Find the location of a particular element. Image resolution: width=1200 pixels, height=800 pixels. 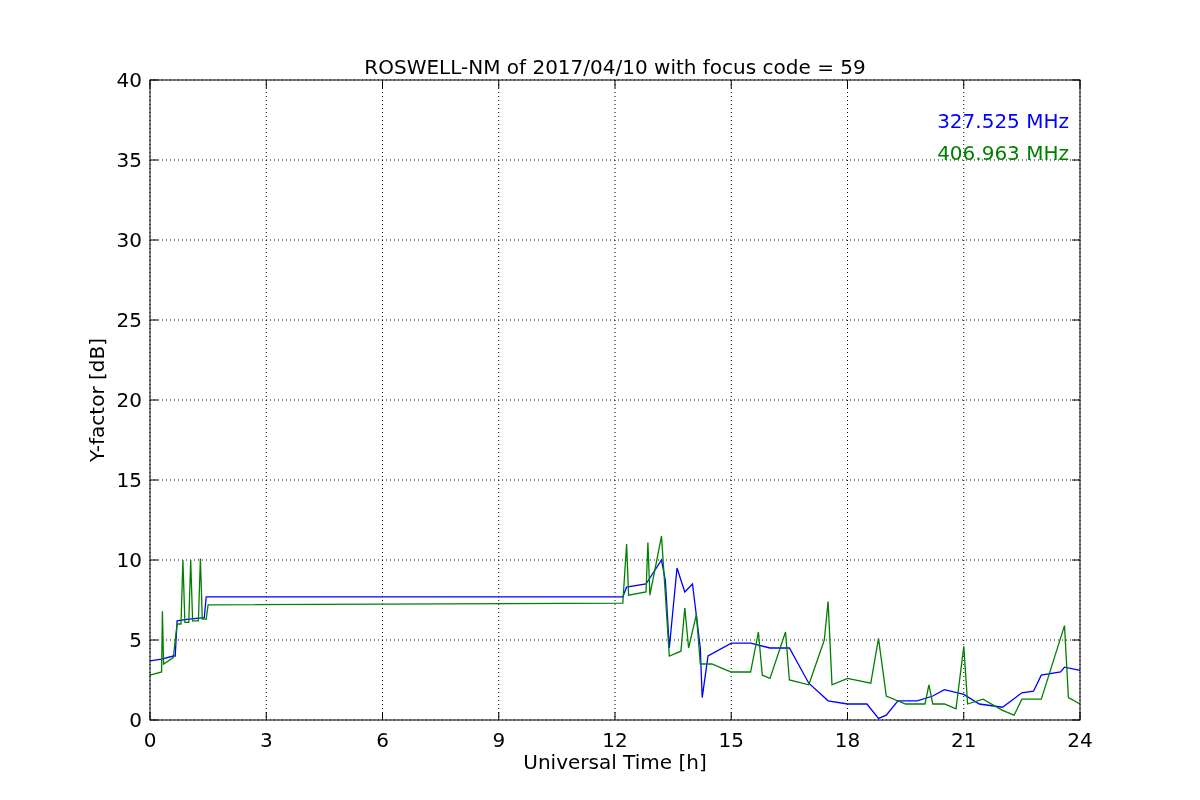

y-tick-label: 40 is located at coordinates (129, 80).